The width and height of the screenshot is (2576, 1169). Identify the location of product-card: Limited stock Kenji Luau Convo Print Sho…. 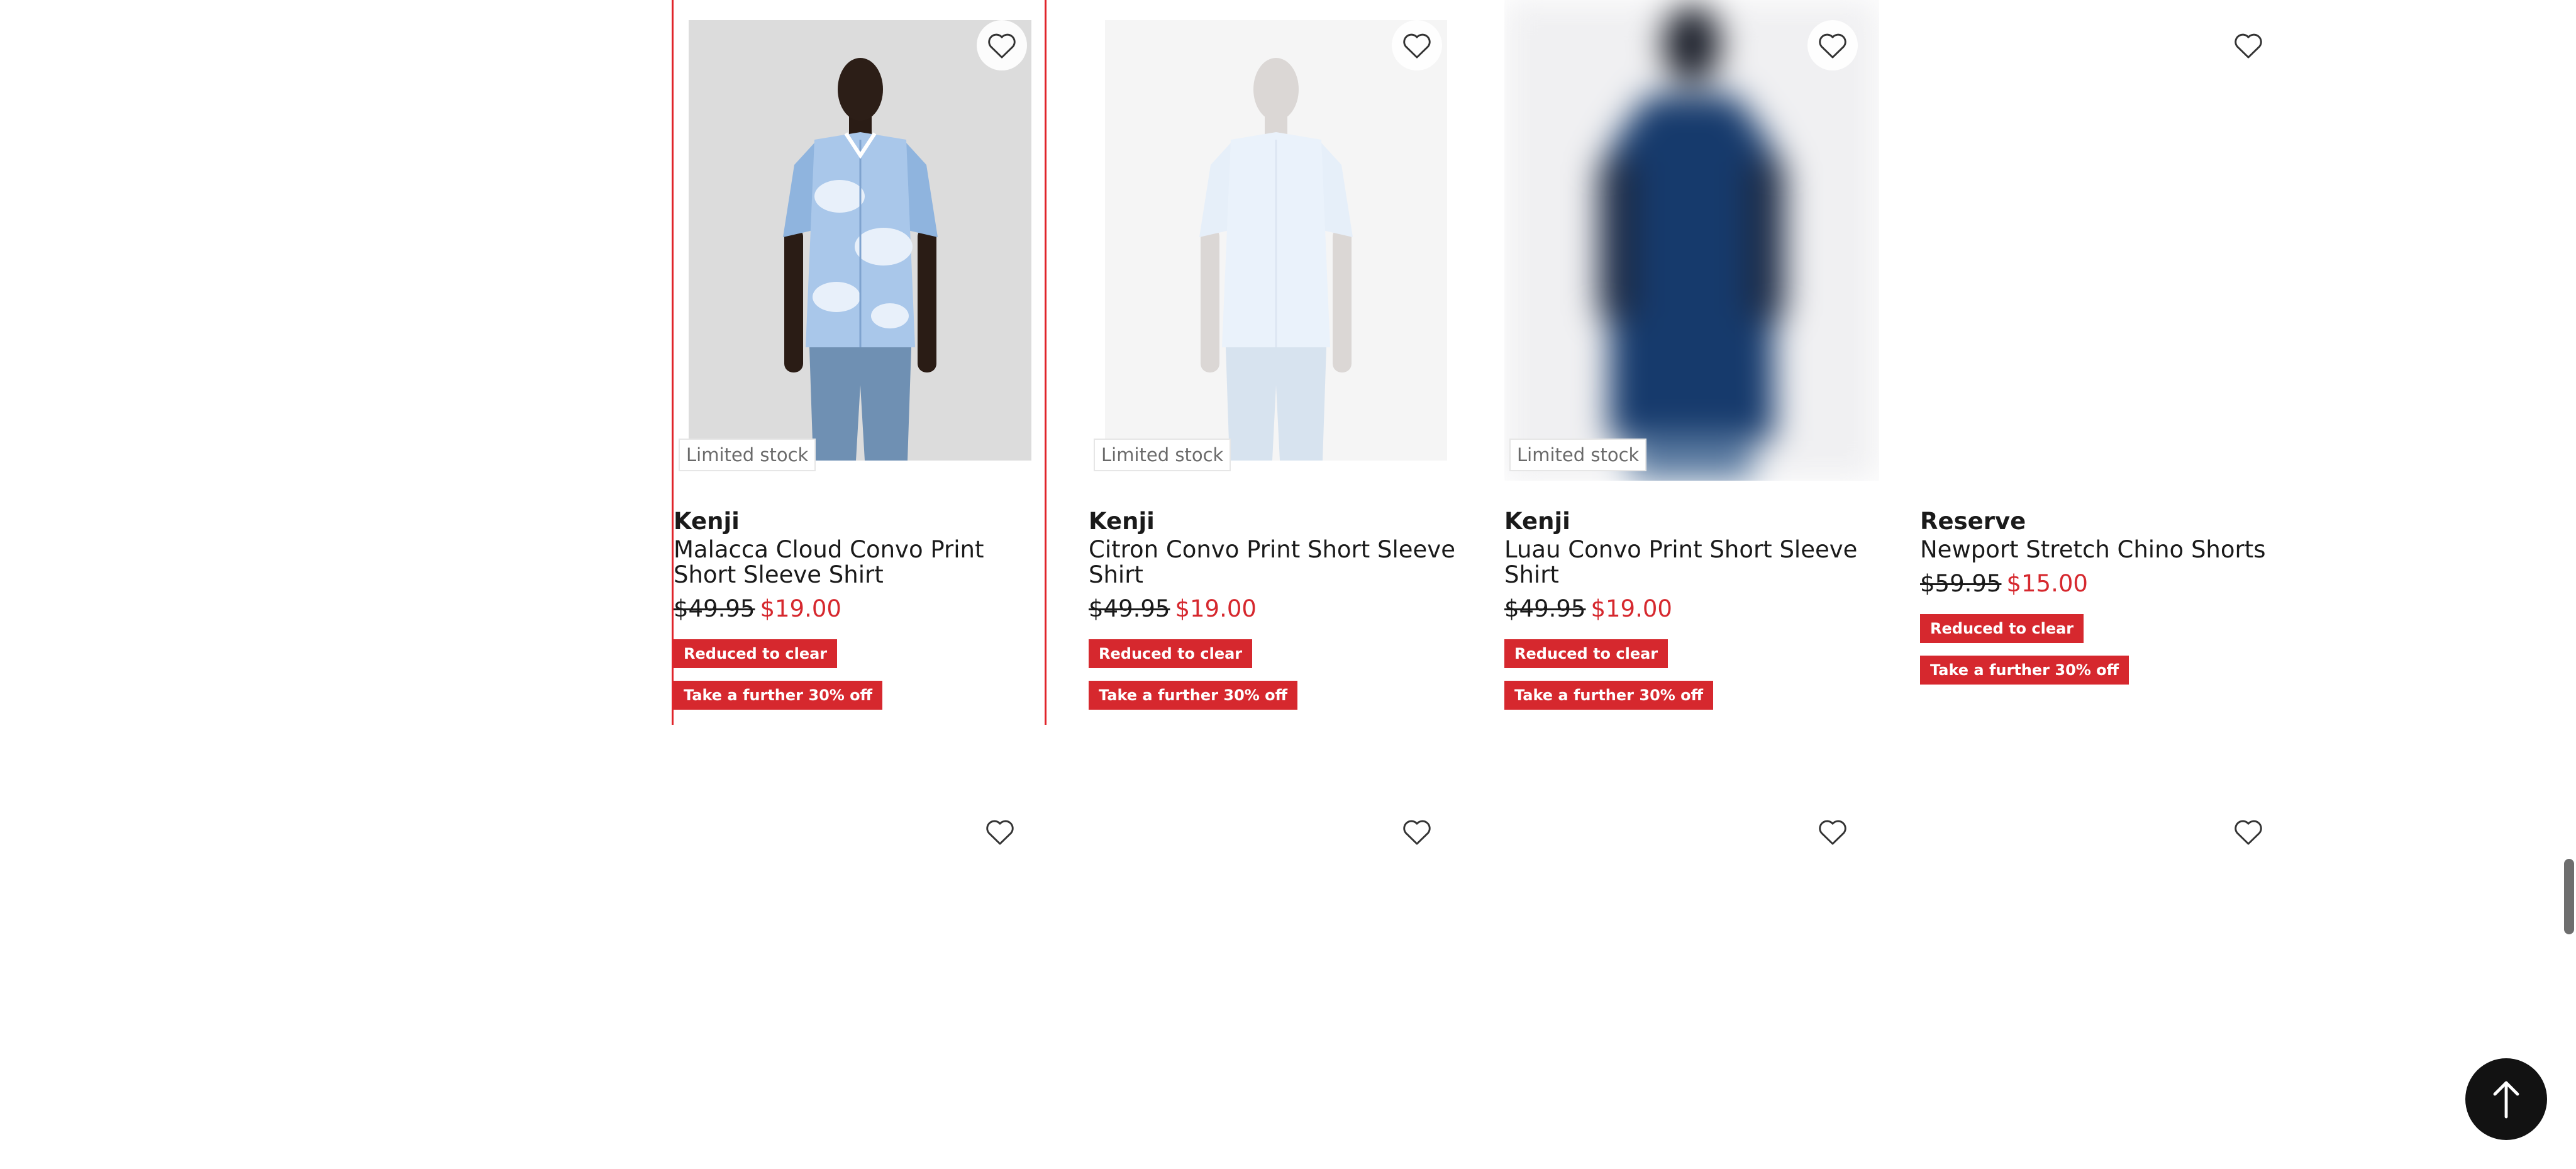
(1691, 363).